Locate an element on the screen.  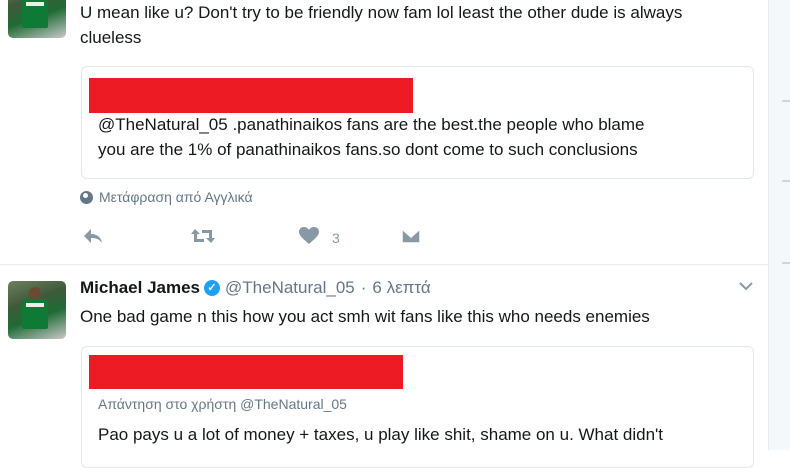
envelope-icon is located at coordinates (411, 239).